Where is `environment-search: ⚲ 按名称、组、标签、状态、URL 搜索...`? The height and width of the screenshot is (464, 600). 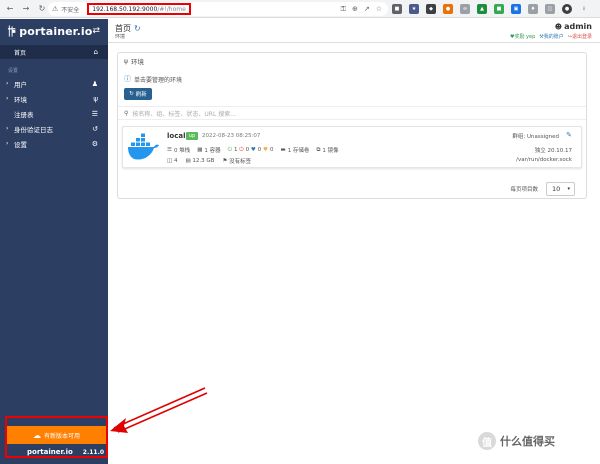 environment-search: ⚲ 按名称、组、标签、状态、URL 搜索... is located at coordinates (352, 113).